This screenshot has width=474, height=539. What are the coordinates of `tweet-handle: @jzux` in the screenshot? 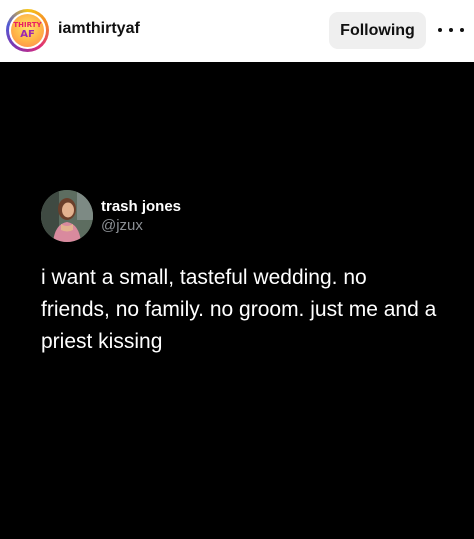 It's located at (122, 225).